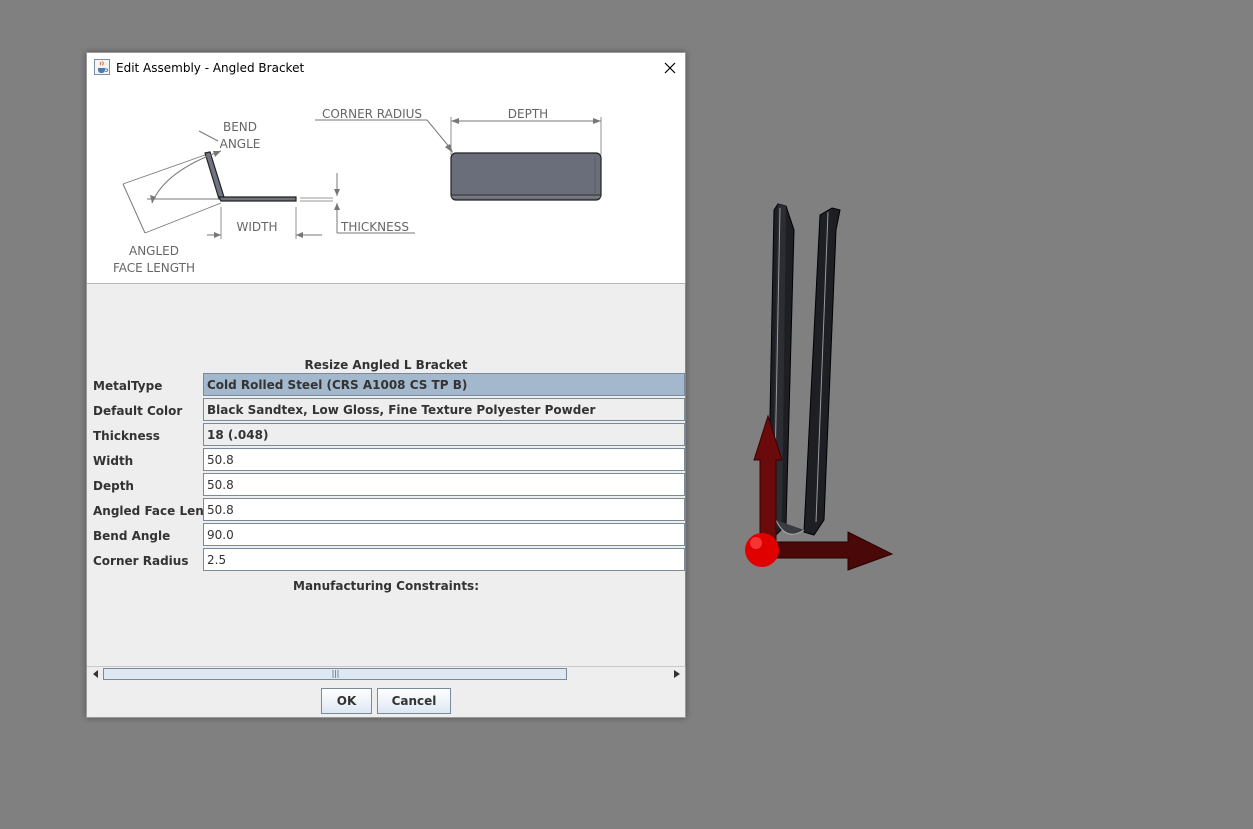  Describe the element at coordinates (102, 67) in the screenshot. I see `java-cup-icon` at that location.